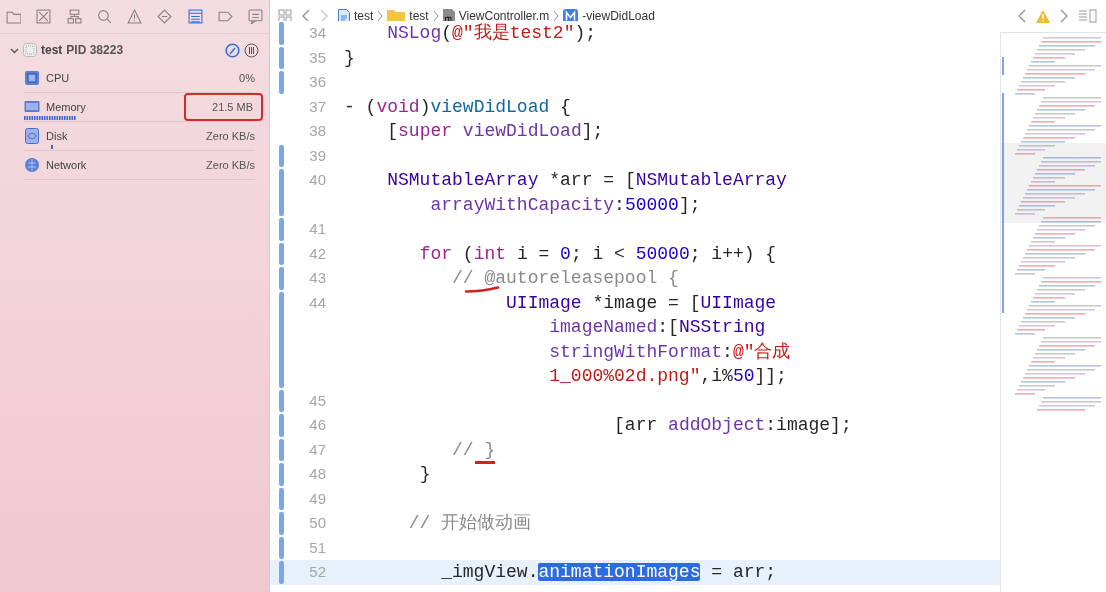 The image size is (1106, 592). Describe the element at coordinates (636, 425) in the screenshot. I see `code-token: [arr` at that location.